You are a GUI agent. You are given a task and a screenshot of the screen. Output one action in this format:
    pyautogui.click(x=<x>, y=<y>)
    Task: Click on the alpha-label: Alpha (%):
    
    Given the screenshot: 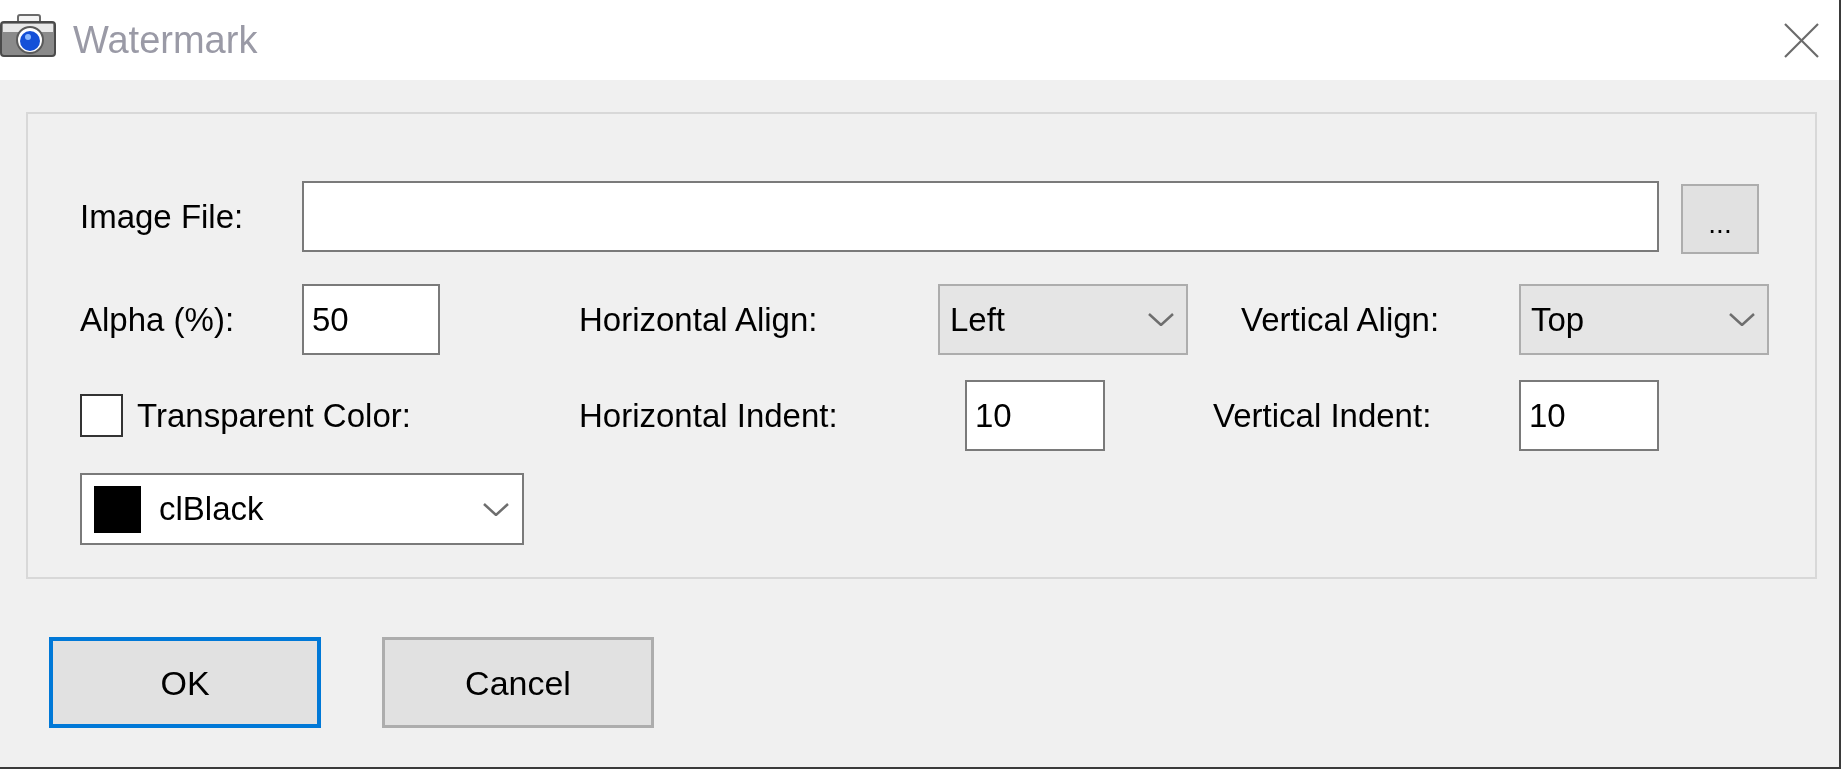 What is the action you would take?
    pyautogui.click(x=157, y=319)
    